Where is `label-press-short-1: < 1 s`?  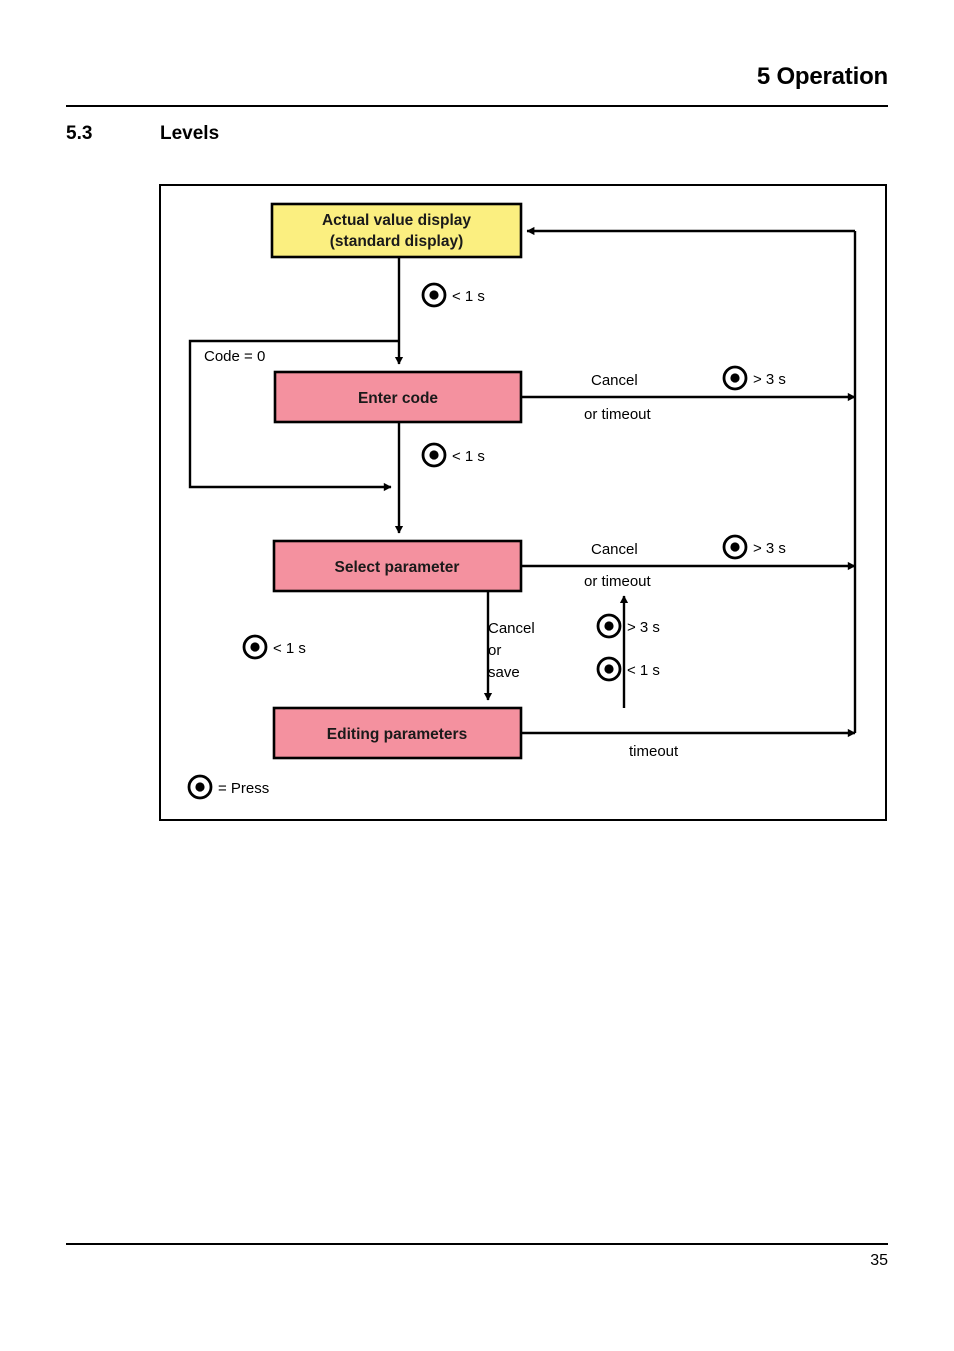 label-press-short-1: < 1 s is located at coordinates (468, 296).